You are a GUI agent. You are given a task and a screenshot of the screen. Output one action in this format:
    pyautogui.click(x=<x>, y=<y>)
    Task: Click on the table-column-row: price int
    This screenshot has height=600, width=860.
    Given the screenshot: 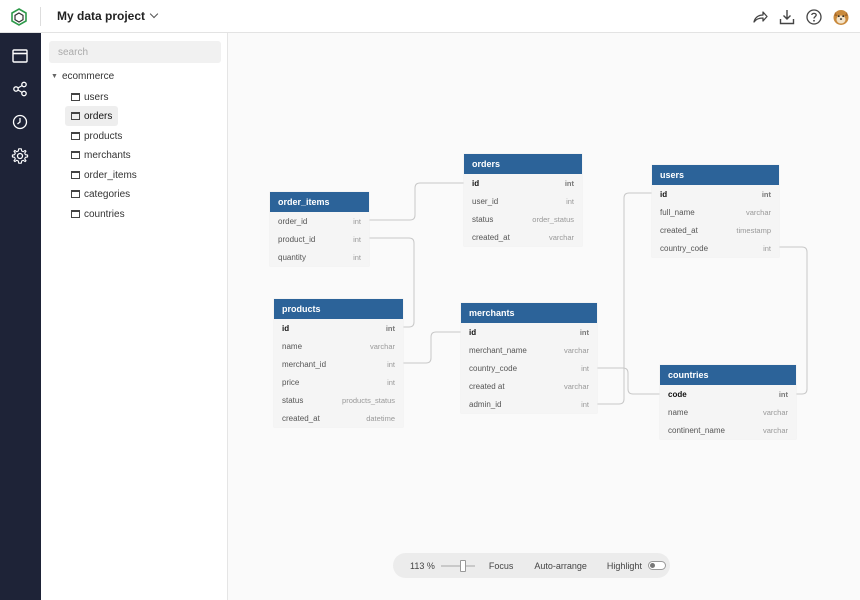 What is the action you would take?
    pyautogui.click(x=338, y=382)
    